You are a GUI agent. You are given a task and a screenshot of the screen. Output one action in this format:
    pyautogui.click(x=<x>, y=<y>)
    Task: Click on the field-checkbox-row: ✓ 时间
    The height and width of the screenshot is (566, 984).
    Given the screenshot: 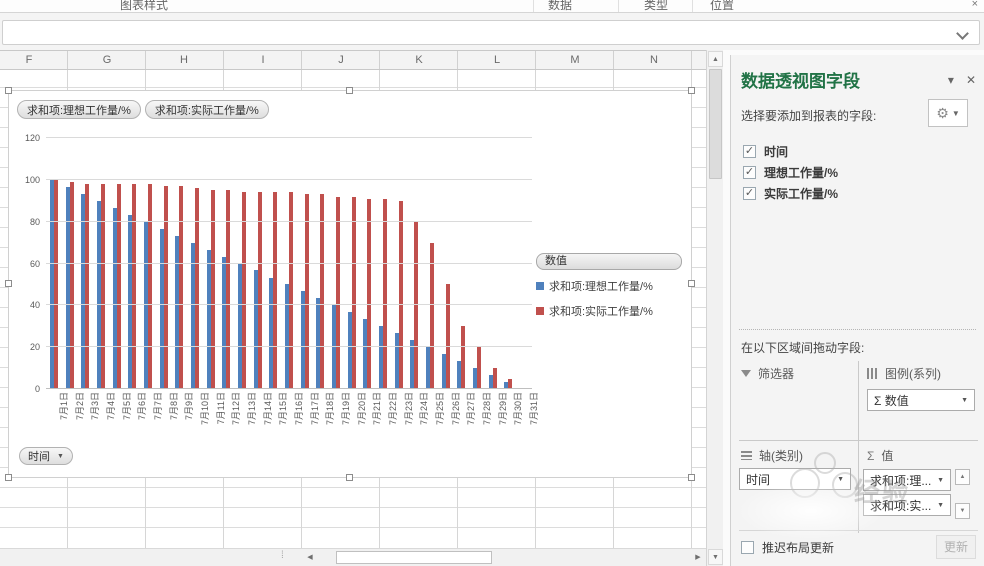 What is the action you would take?
    pyautogui.click(x=858, y=151)
    